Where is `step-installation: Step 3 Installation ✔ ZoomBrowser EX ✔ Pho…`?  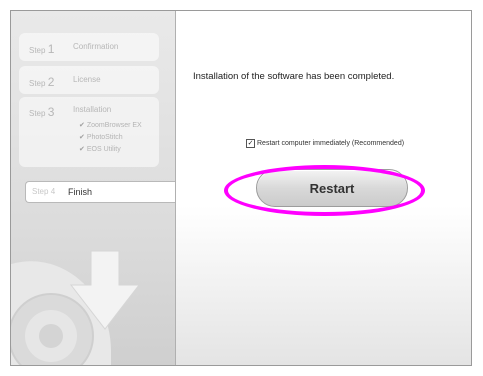 step-installation: Step 3 Installation ✔ ZoomBrowser EX ✔ Pho… is located at coordinates (89, 132).